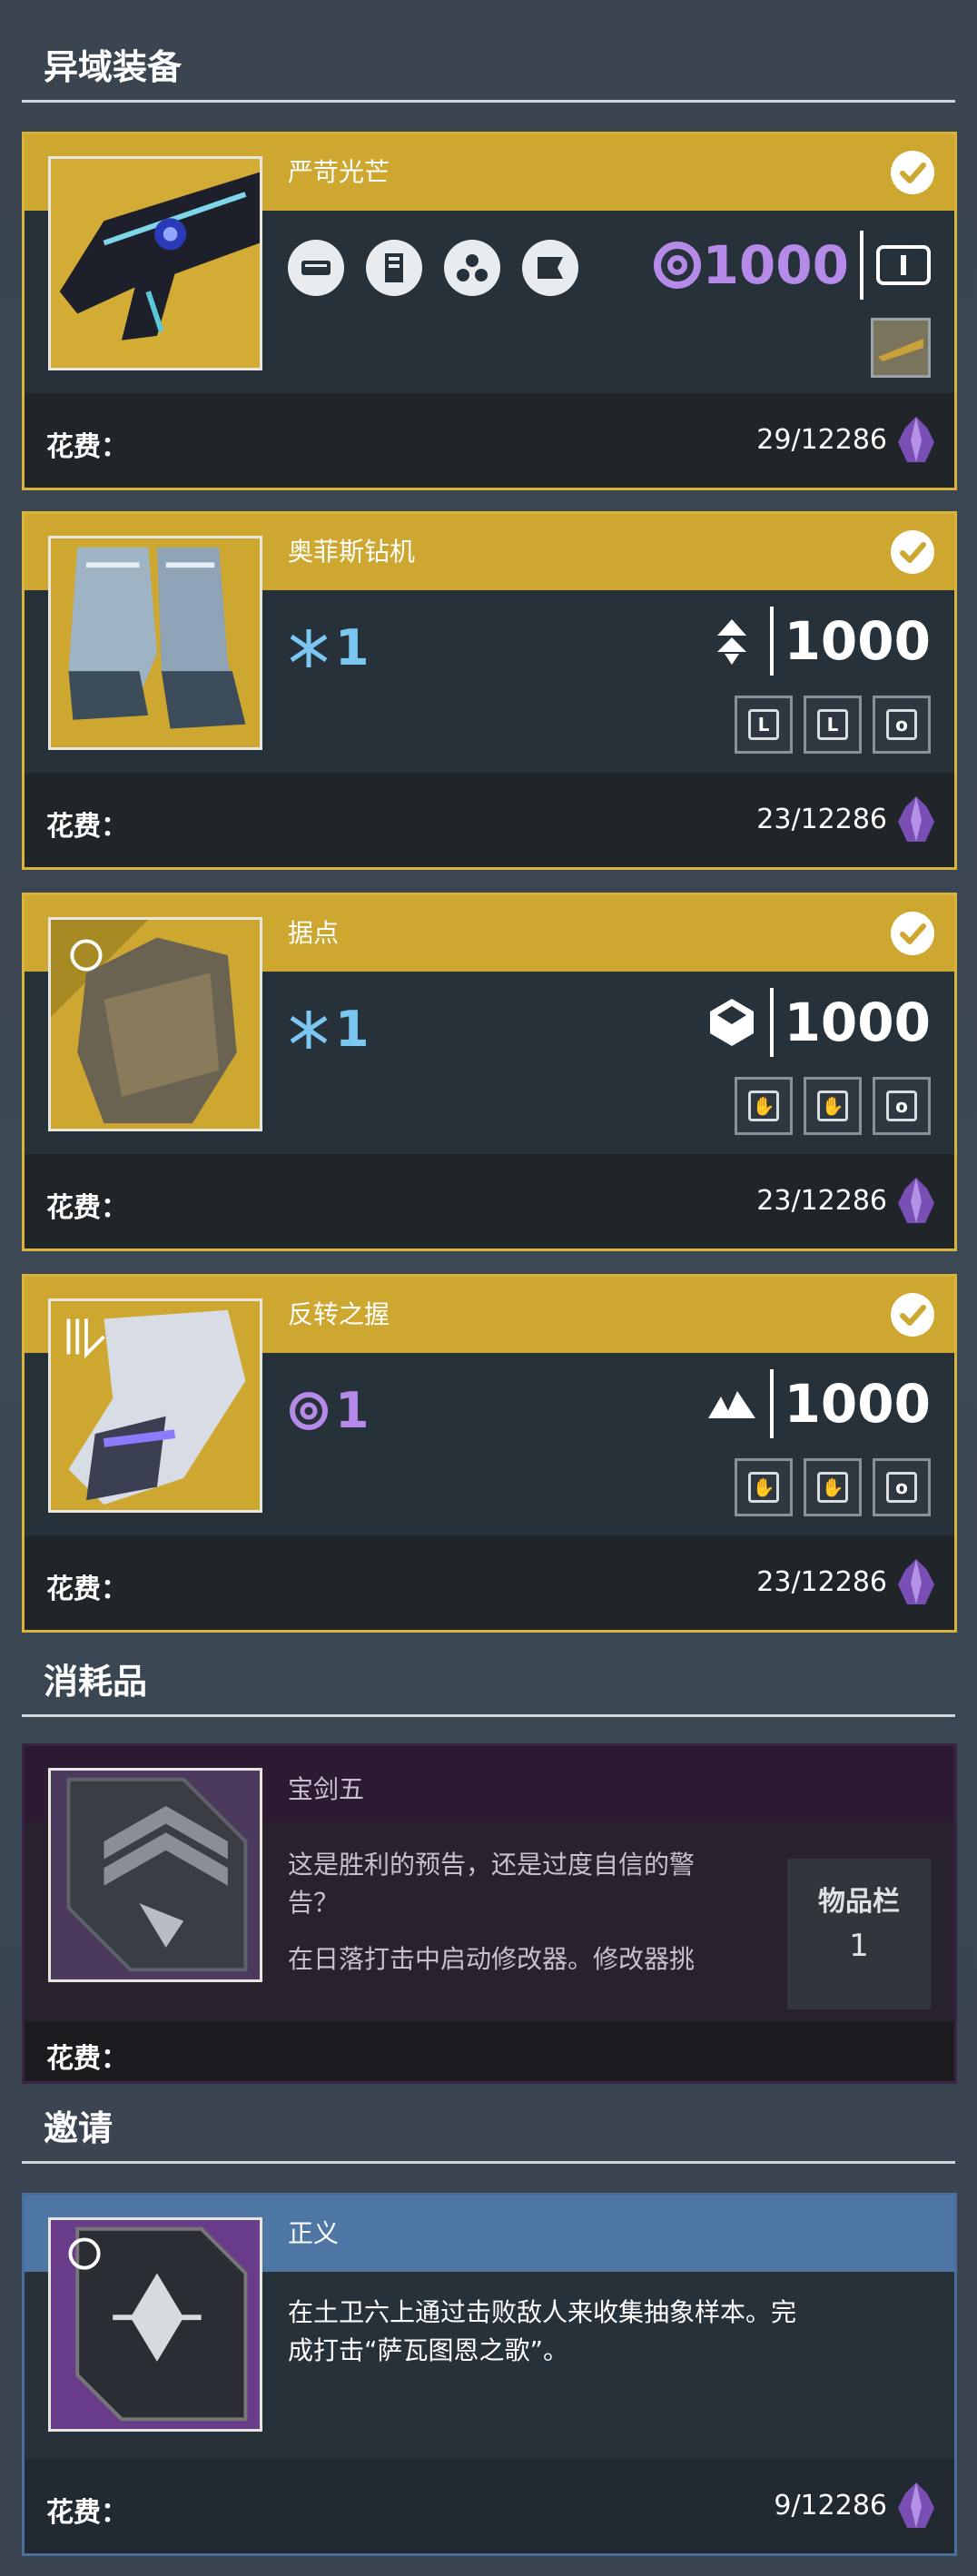 This screenshot has height=2576, width=977. I want to click on cost-footer: 花费： 29/12286, so click(489, 440).